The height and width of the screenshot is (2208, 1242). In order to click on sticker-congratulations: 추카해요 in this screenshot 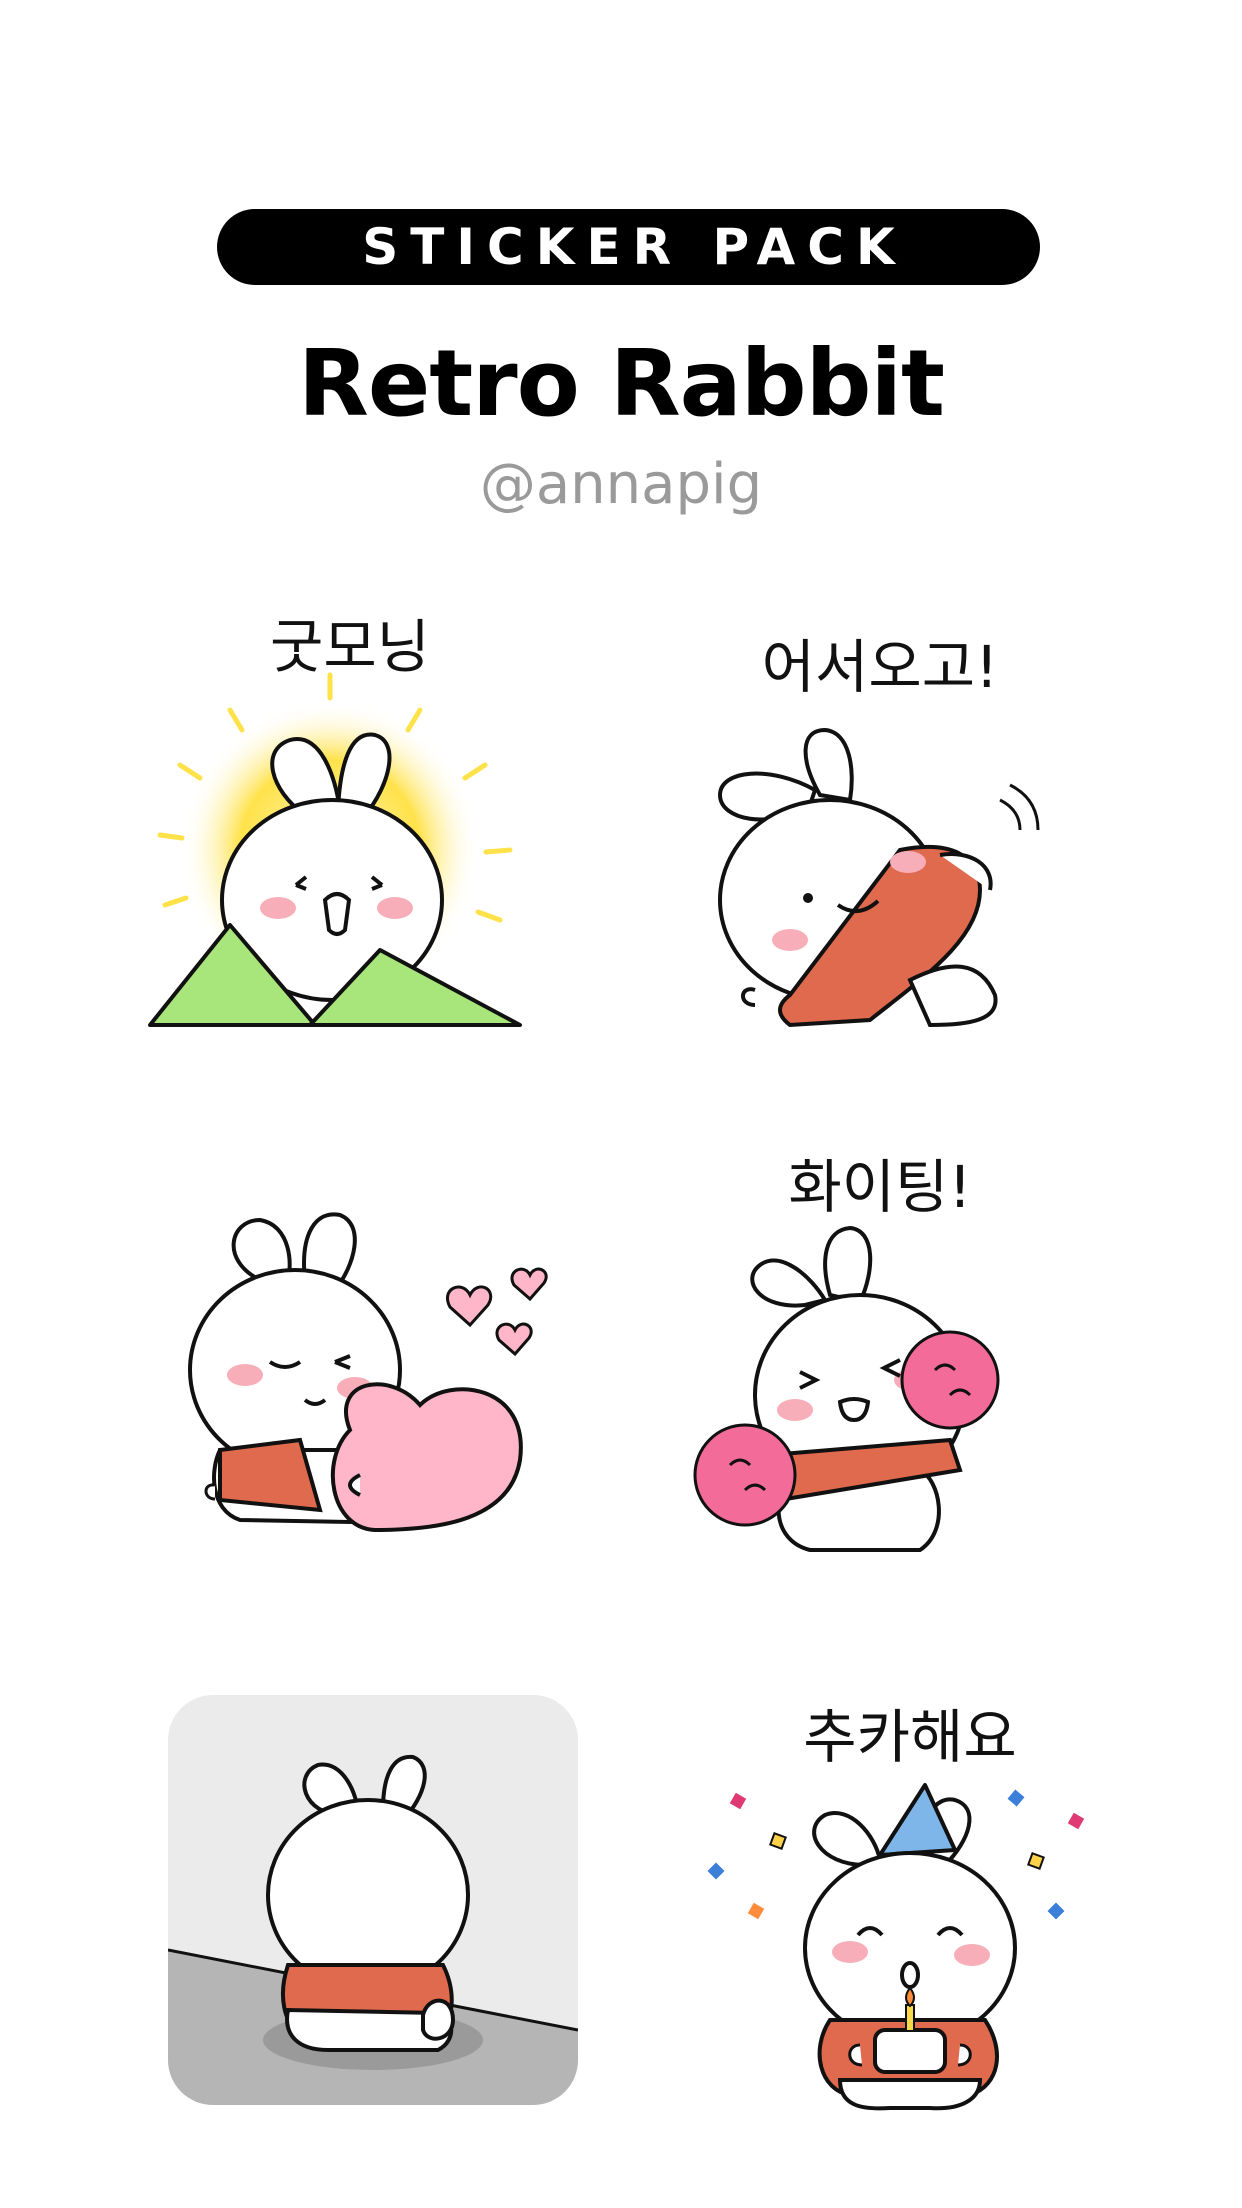, I will do `click(910, 1905)`.